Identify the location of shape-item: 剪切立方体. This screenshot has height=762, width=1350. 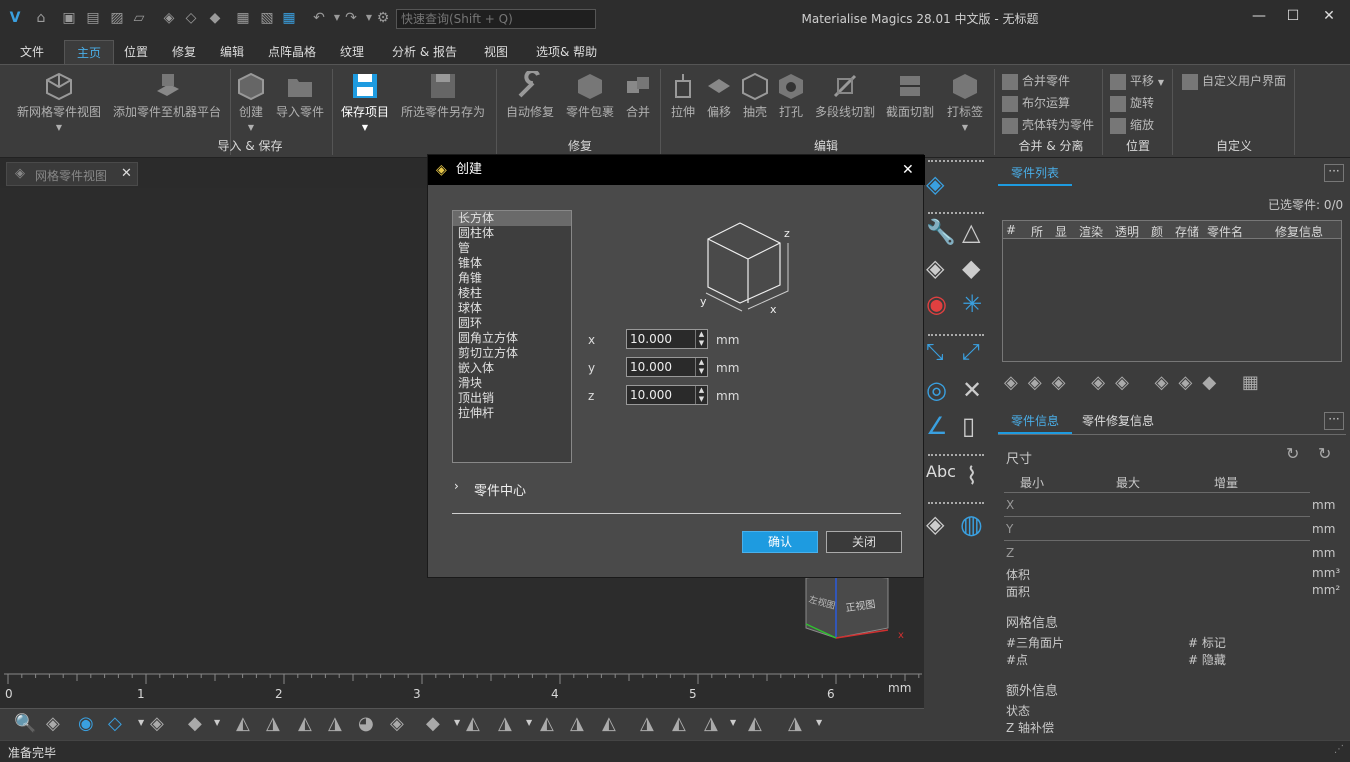
(512, 353).